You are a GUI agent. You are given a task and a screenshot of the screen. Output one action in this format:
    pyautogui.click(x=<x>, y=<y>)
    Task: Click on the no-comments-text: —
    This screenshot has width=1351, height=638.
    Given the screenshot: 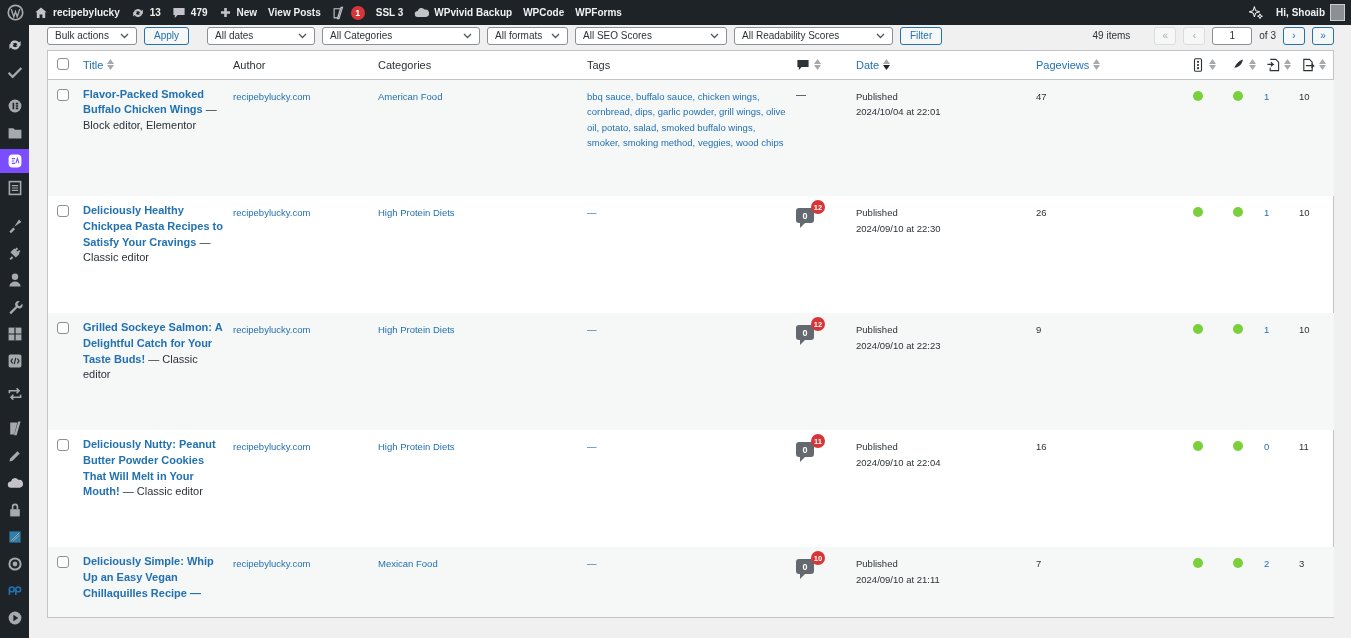 What is the action you would take?
    pyautogui.click(x=801, y=94)
    